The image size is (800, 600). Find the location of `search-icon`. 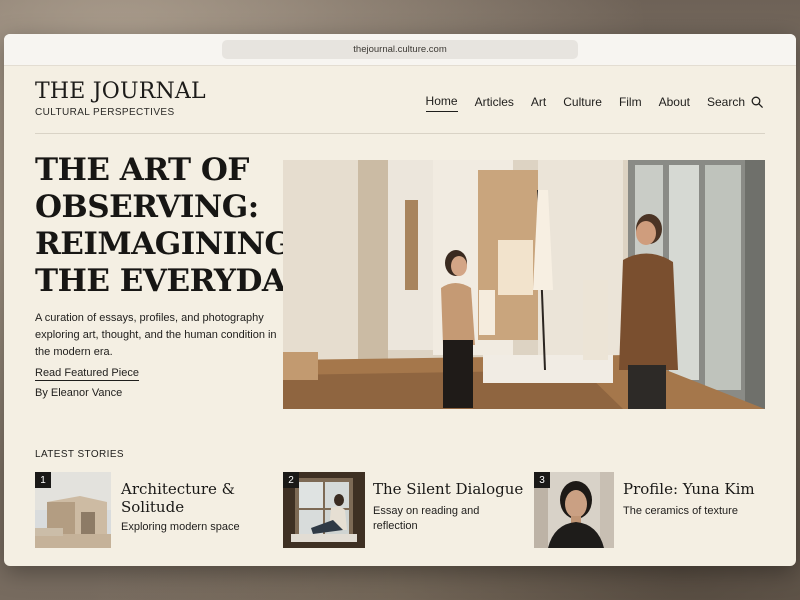

search-icon is located at coordinates (757, 102).